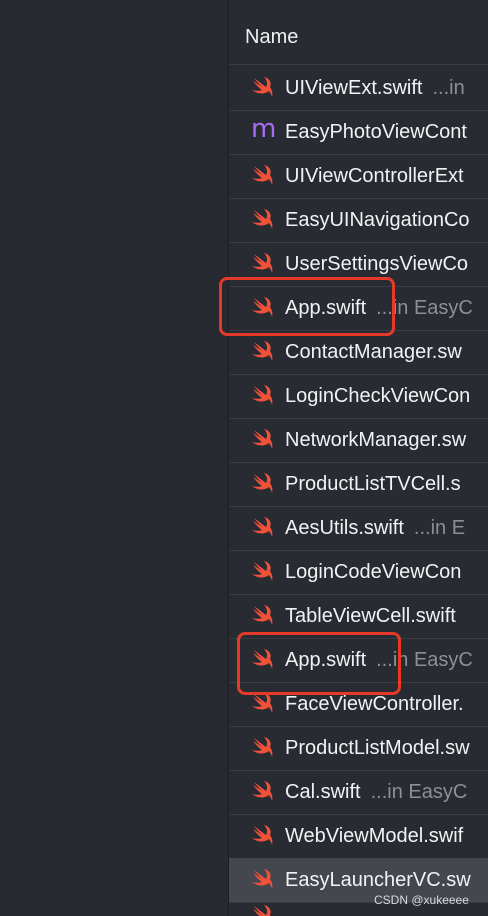 The height and width of the screenshot is (916, 488). I want to click on file-name-text: ProductListModel.sw, so click(377, 748).